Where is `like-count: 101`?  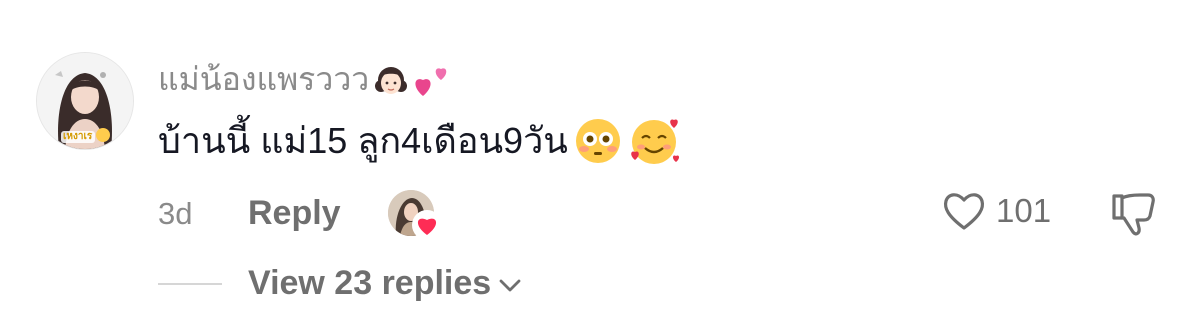 like-count: 101 is located at coordinates (1024, 210).